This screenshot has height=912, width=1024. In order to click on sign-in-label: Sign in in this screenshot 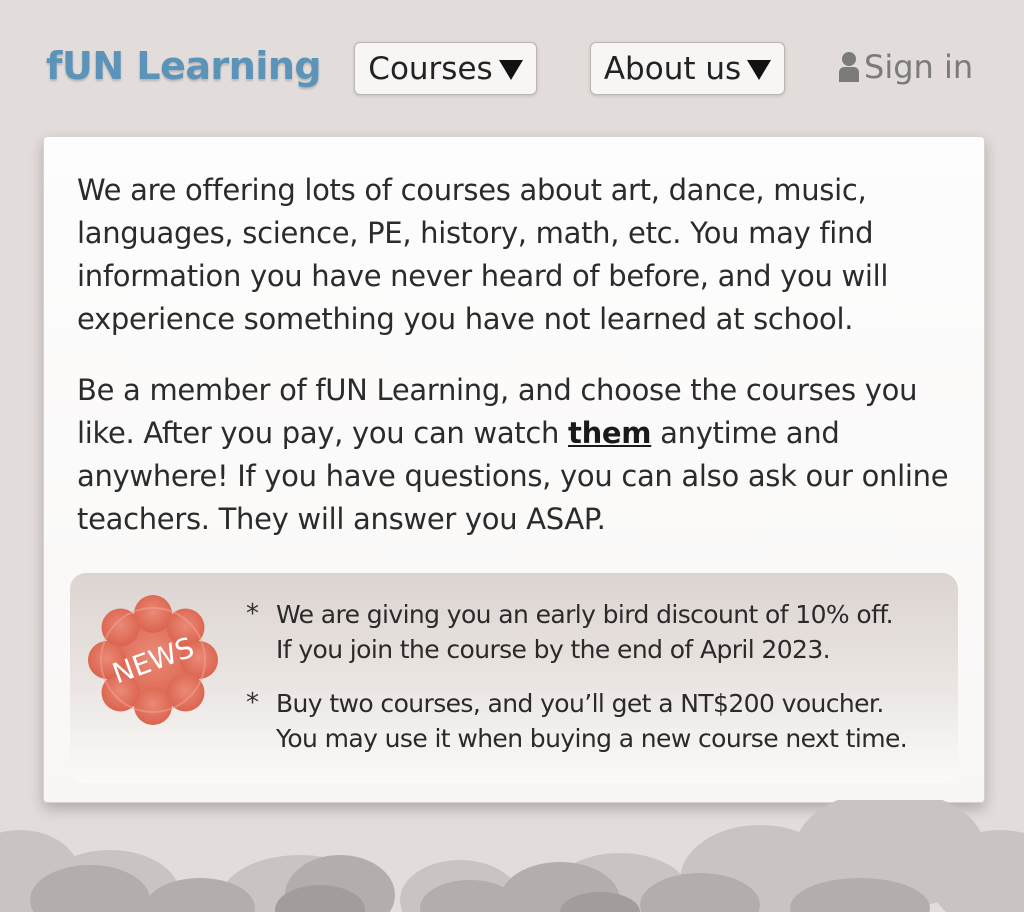, I will do `click(919, 67)`.